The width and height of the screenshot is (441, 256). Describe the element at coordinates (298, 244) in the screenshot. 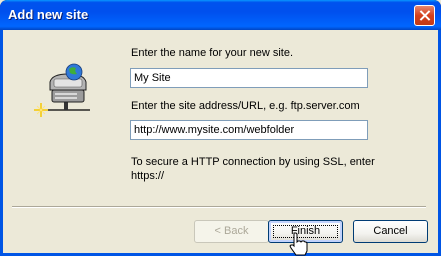

I see `hand-pointer-cursor` at that location.